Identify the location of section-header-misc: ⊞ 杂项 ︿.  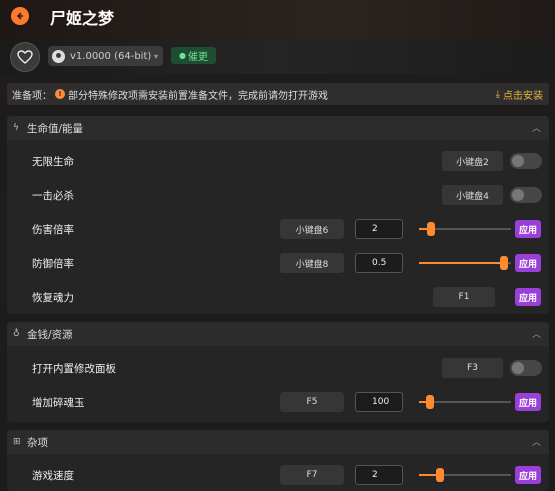
(278, 442).